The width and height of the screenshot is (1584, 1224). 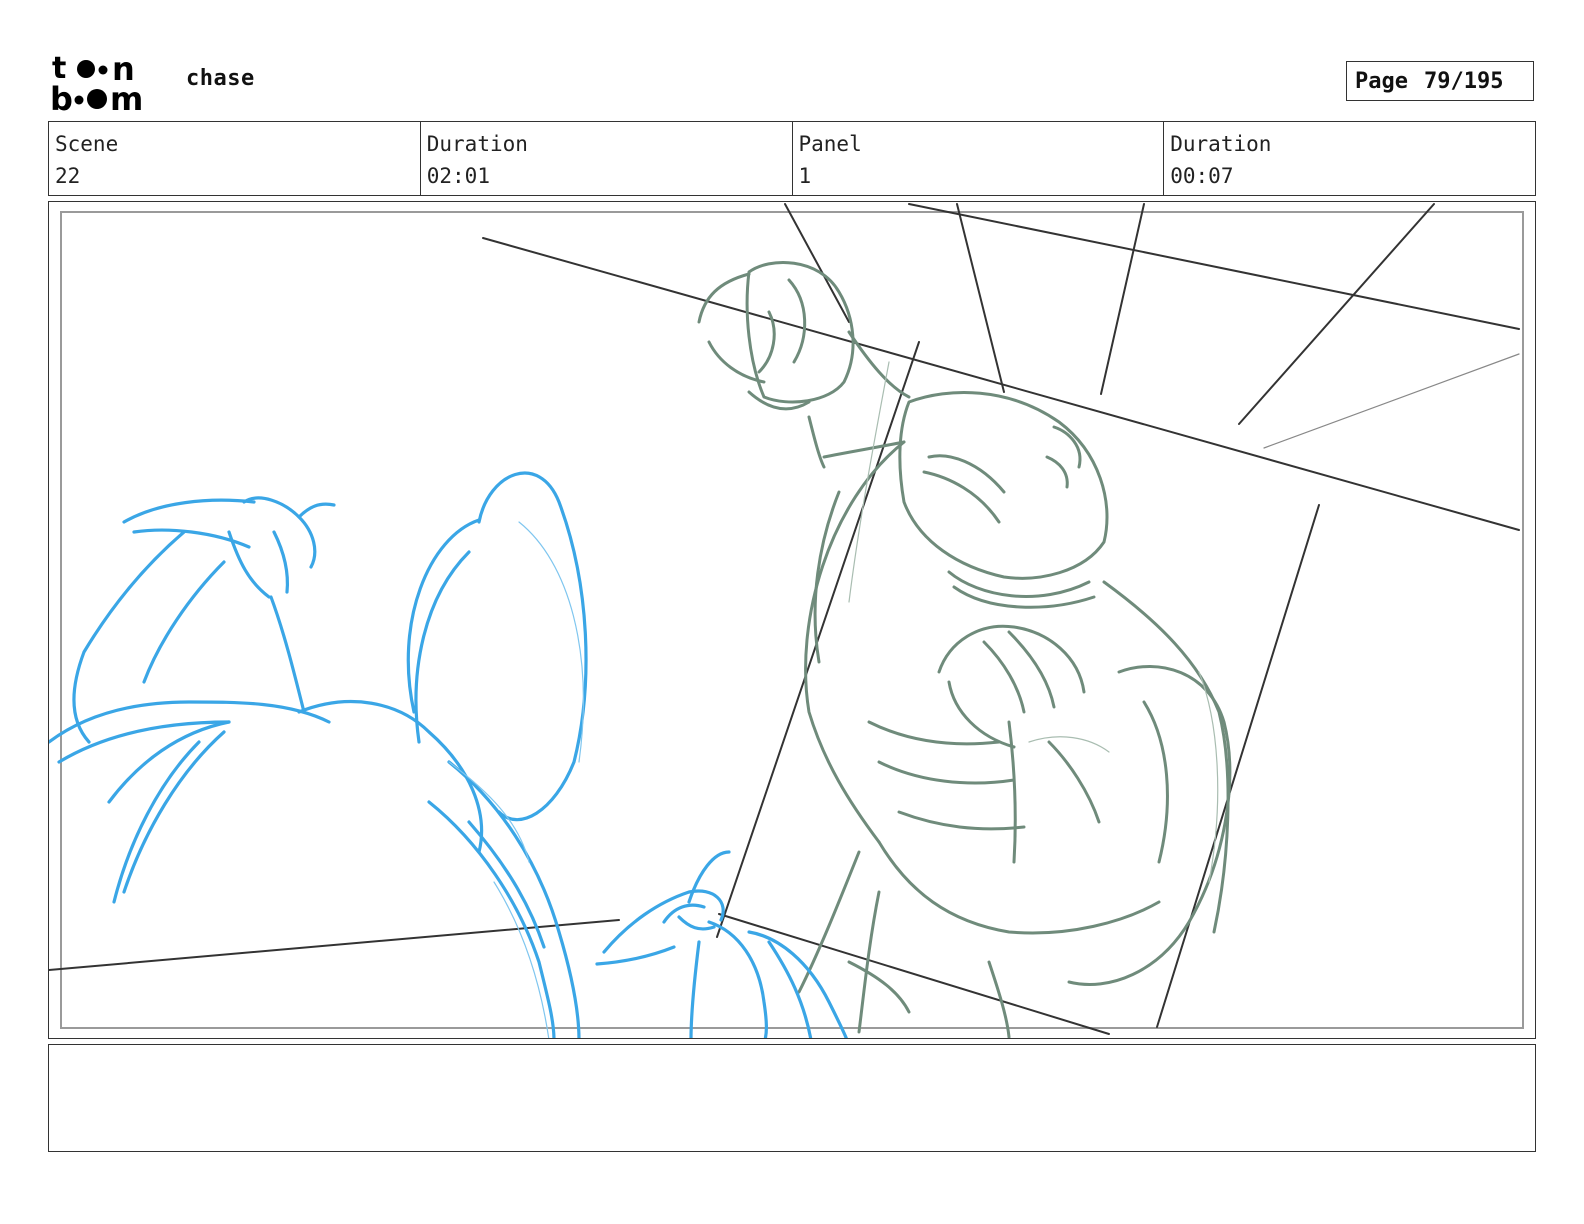 What do you see at coordinates (61, 97) in the screenshot?
I see `svg-text: b` at bounding box center [61, 97].